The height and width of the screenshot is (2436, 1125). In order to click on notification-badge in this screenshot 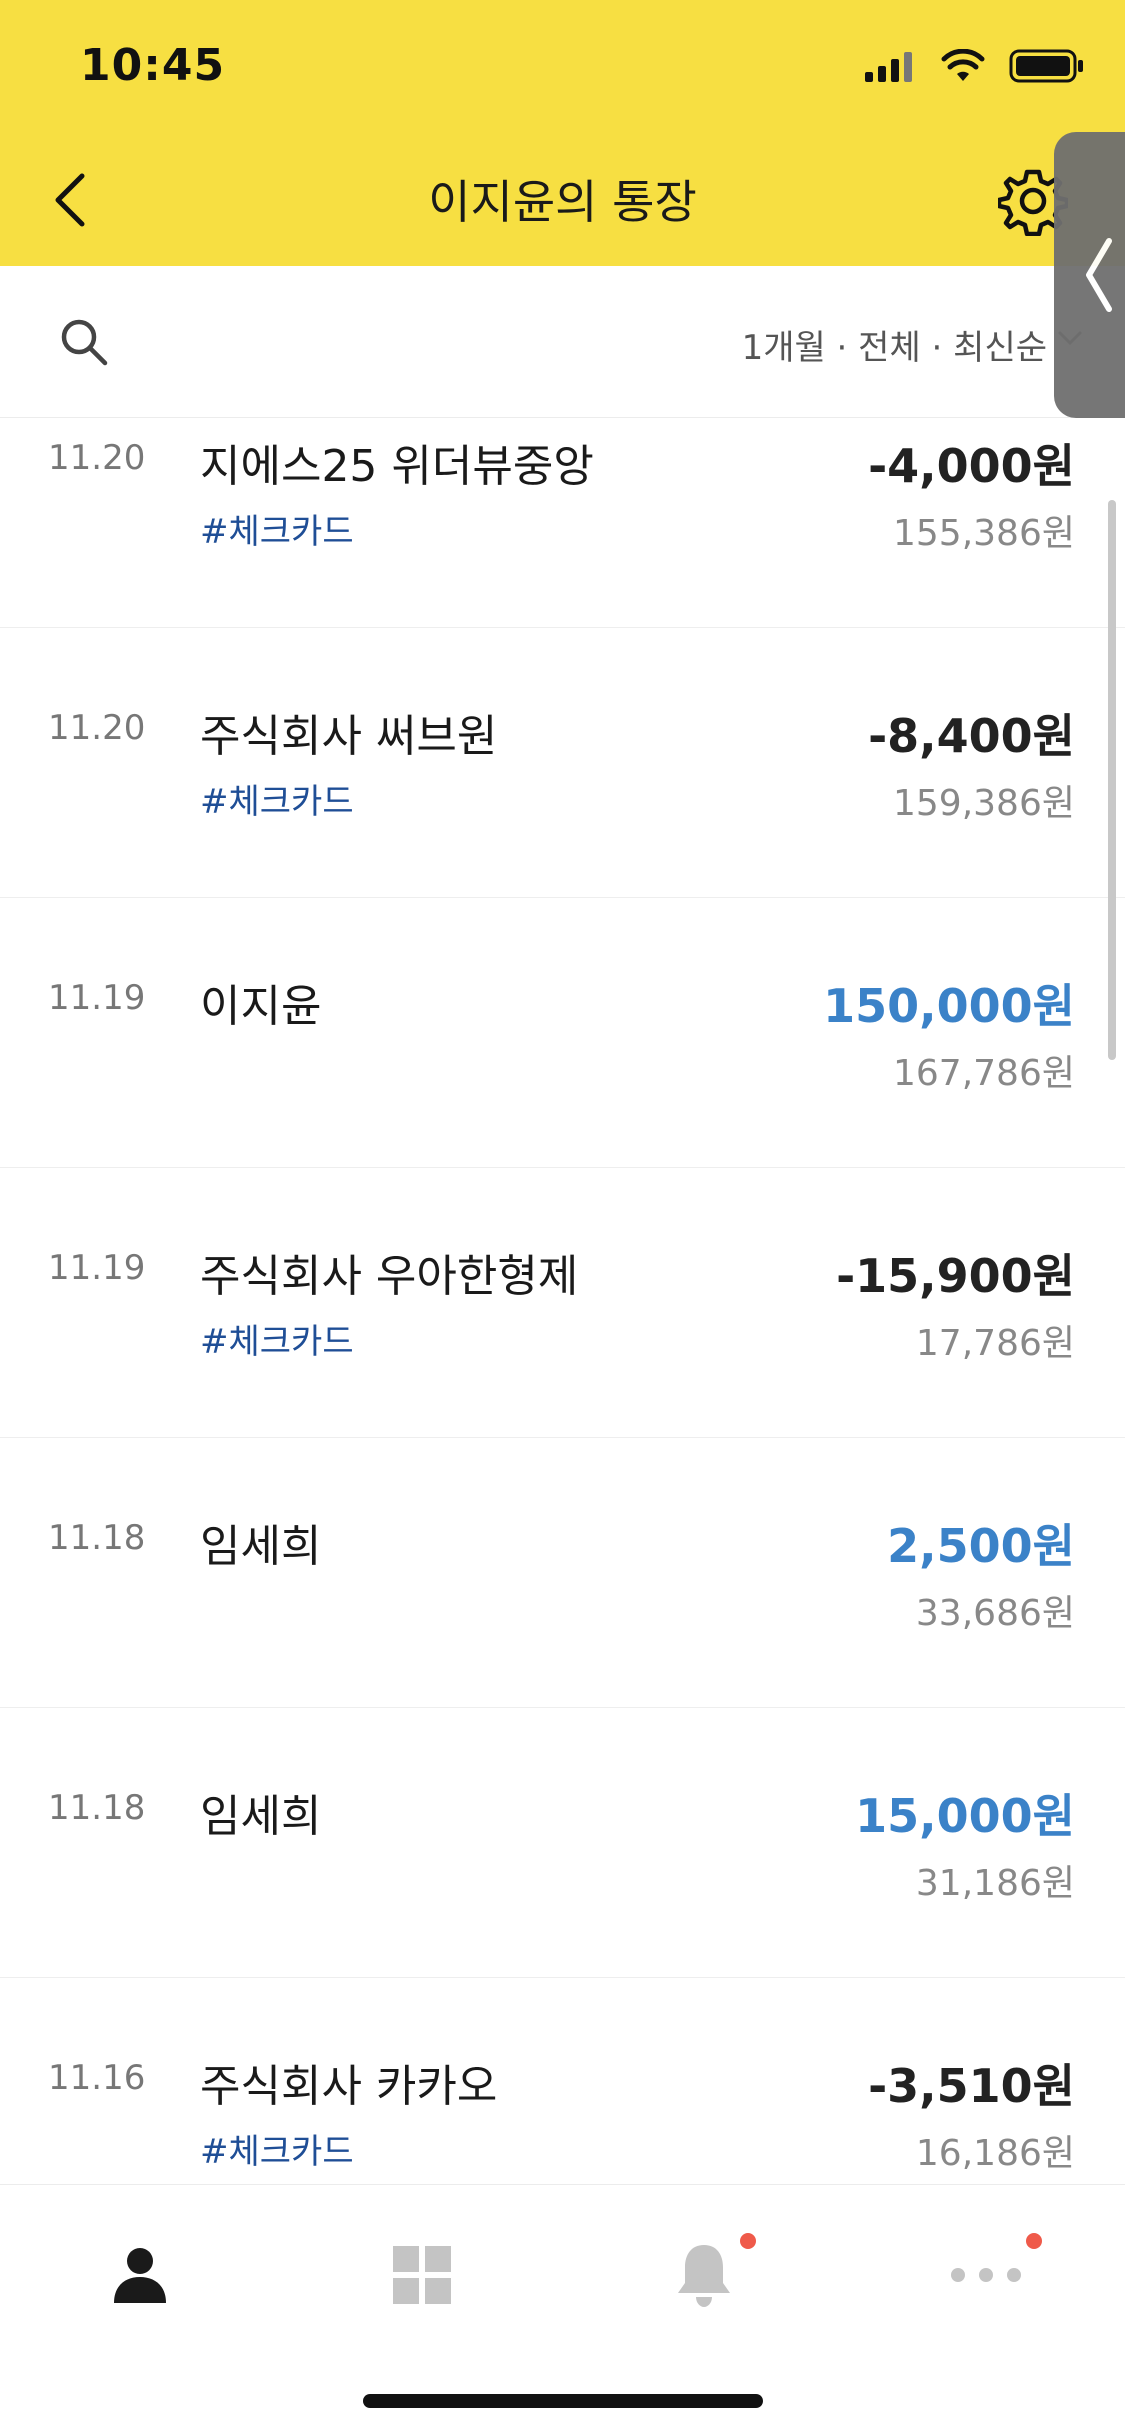, I will do `click(748, 2241)`.